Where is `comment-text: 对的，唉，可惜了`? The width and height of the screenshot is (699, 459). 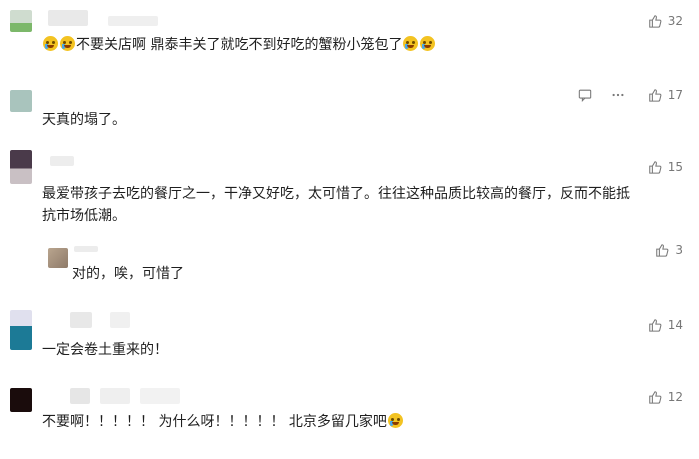 comment-text: 对的，唉，可惜了 is located at coordinates (128, 274).